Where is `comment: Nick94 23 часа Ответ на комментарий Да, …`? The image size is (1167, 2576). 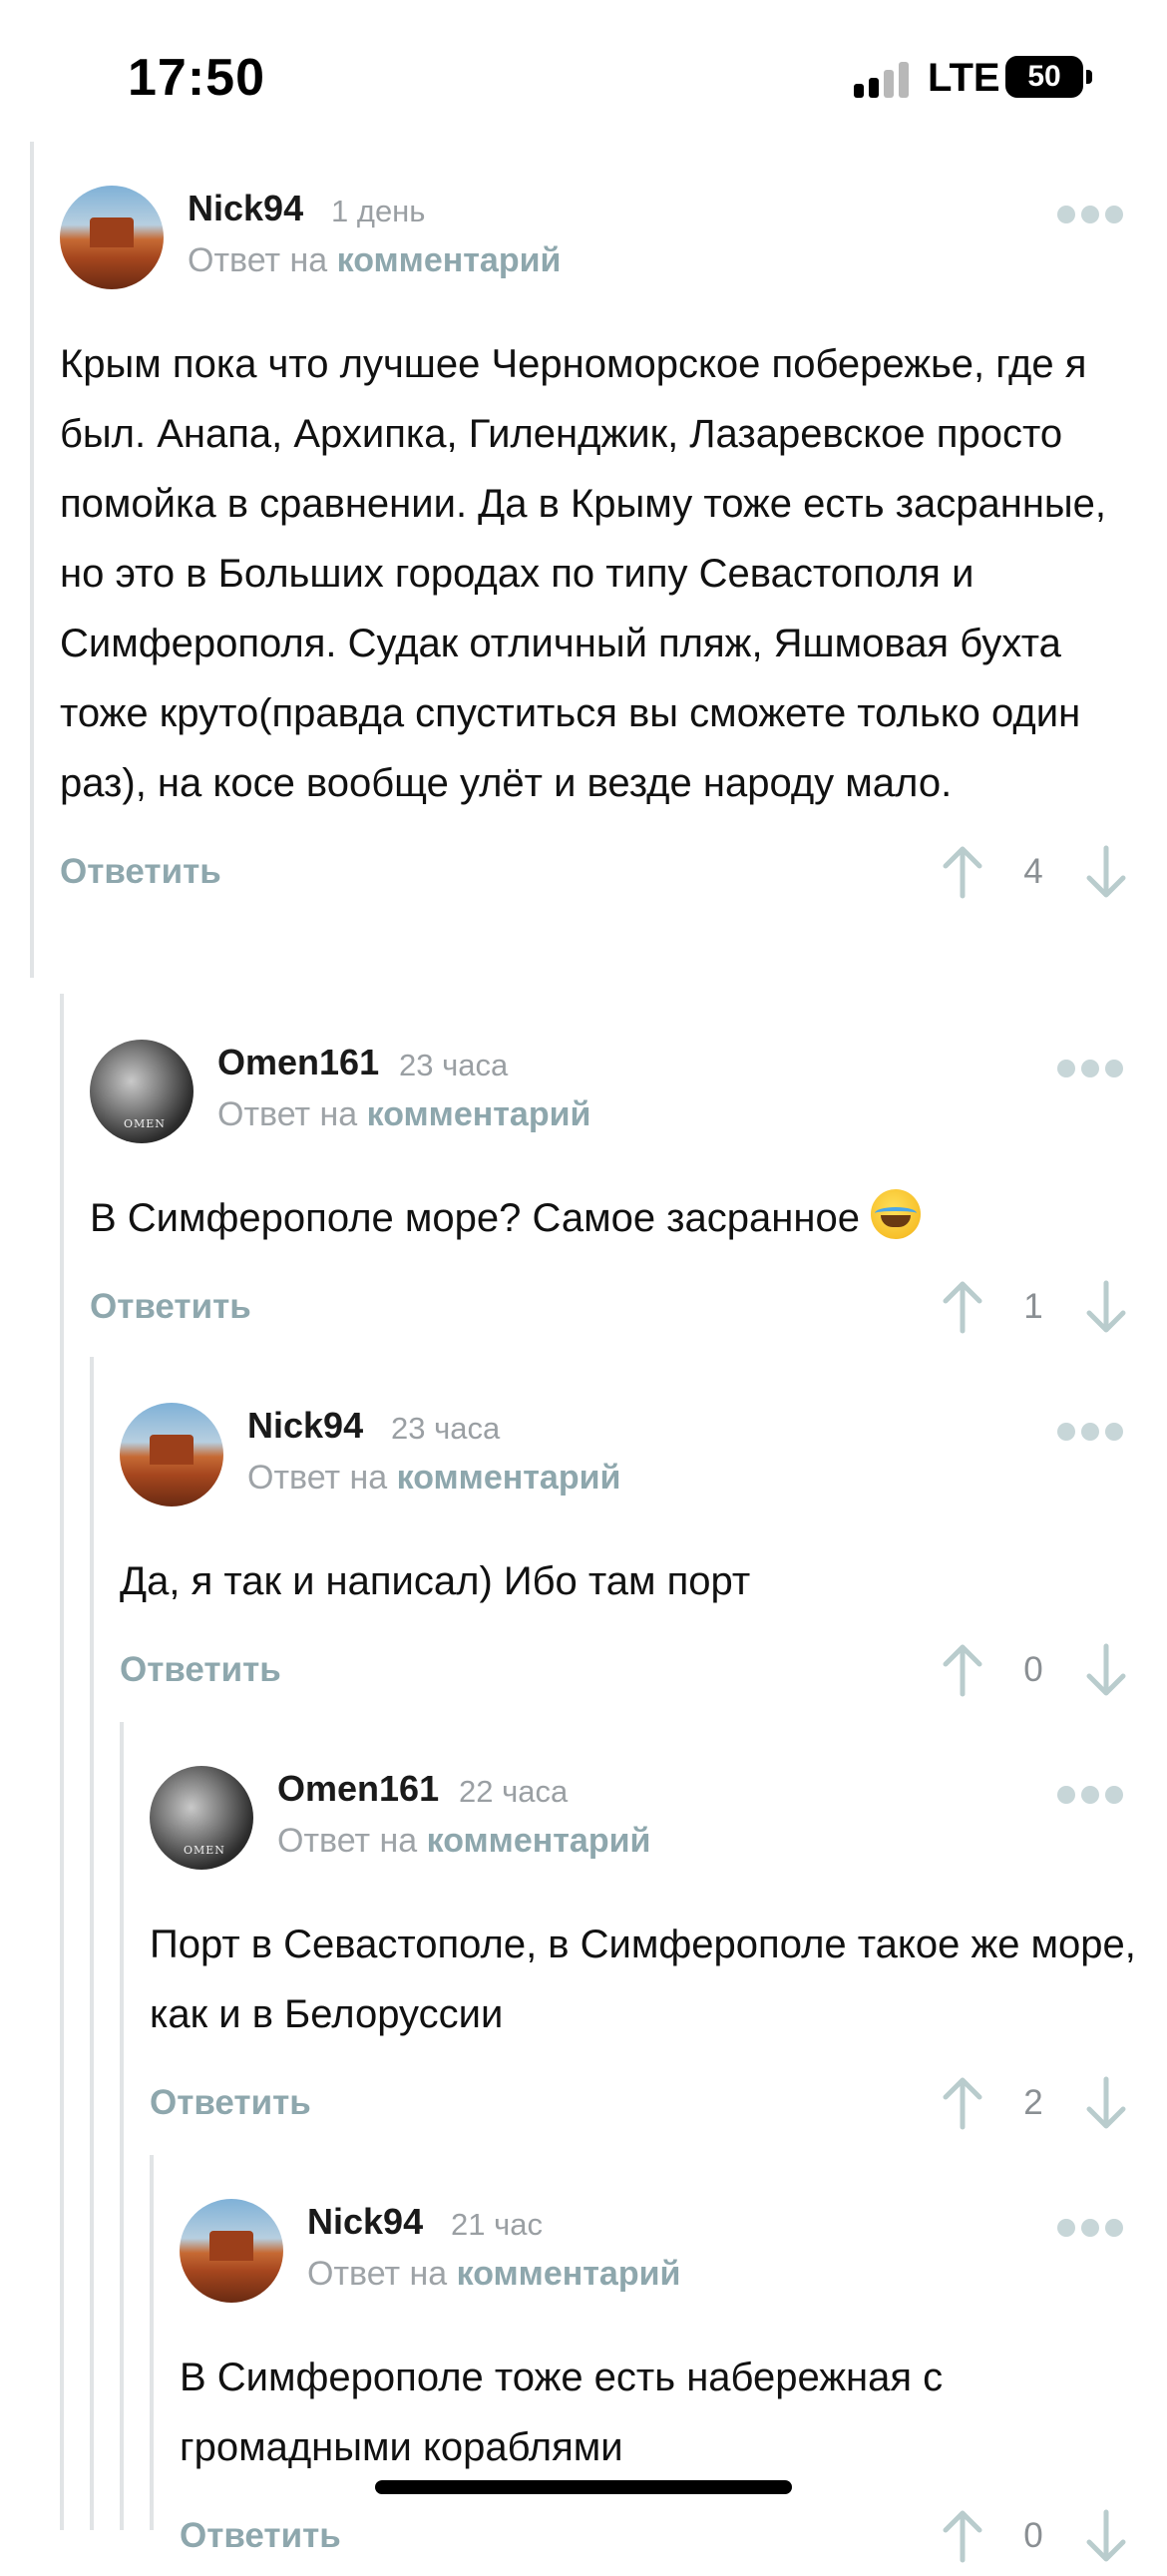
comment: Nick94 23 часа Ответ на комментарий Да, … is located at coordinates (628, 1556).